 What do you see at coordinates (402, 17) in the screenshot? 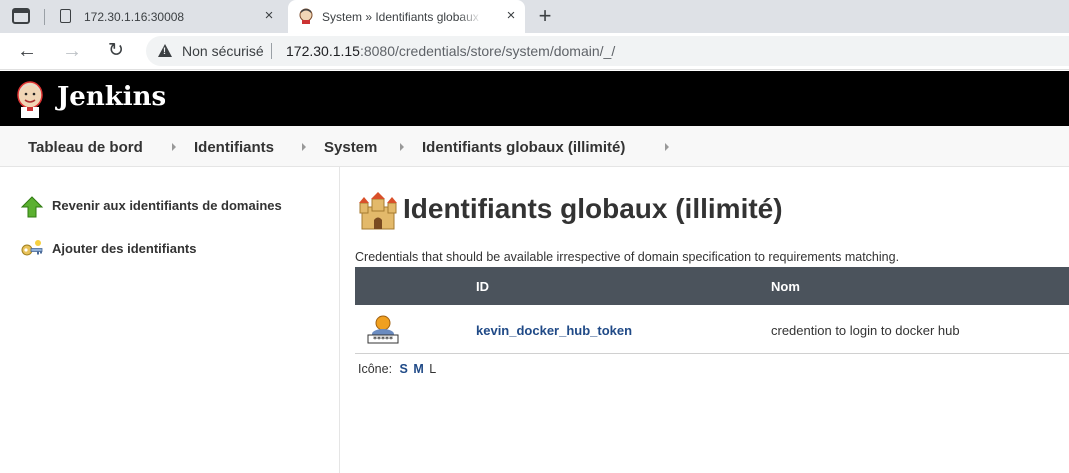
I see `tab-title: System » Identifiants globaux (illimité)` at bounding box center [402, 17].